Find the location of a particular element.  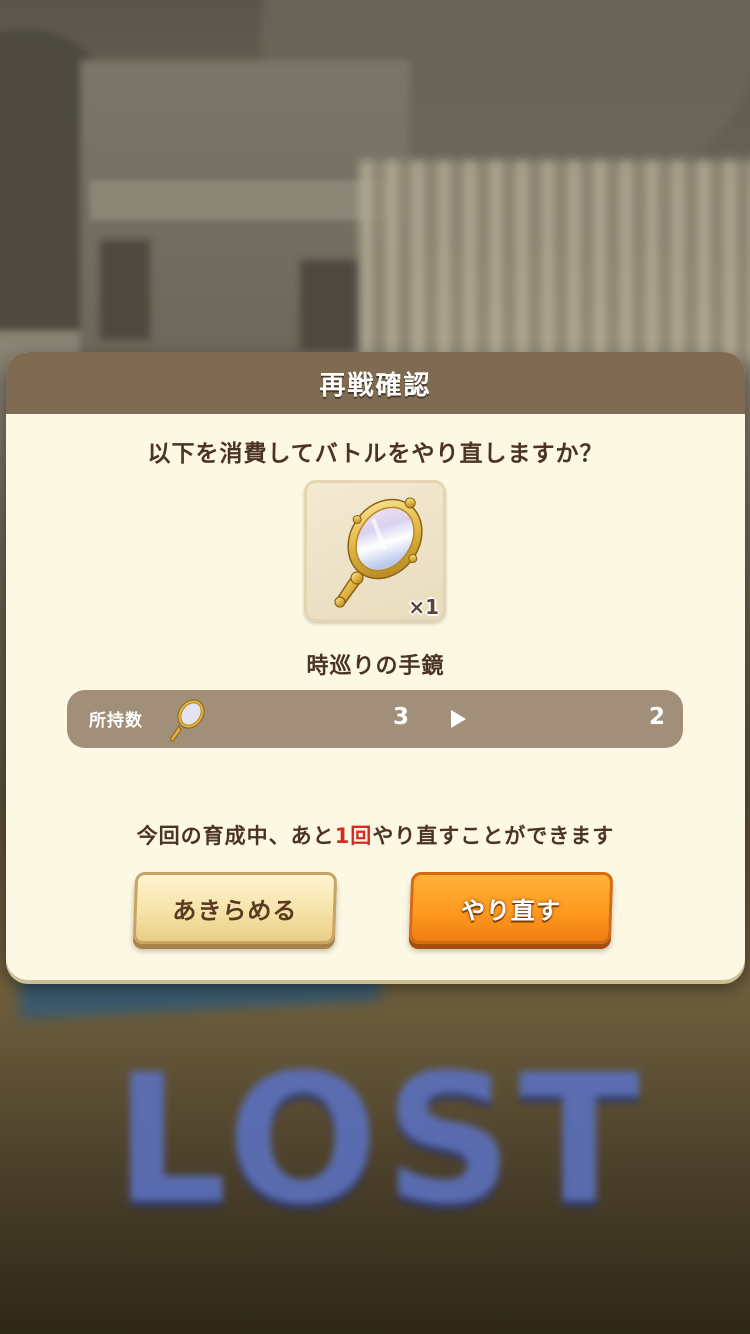

owned-label: 所持数 is located at coordinates (116, 721).